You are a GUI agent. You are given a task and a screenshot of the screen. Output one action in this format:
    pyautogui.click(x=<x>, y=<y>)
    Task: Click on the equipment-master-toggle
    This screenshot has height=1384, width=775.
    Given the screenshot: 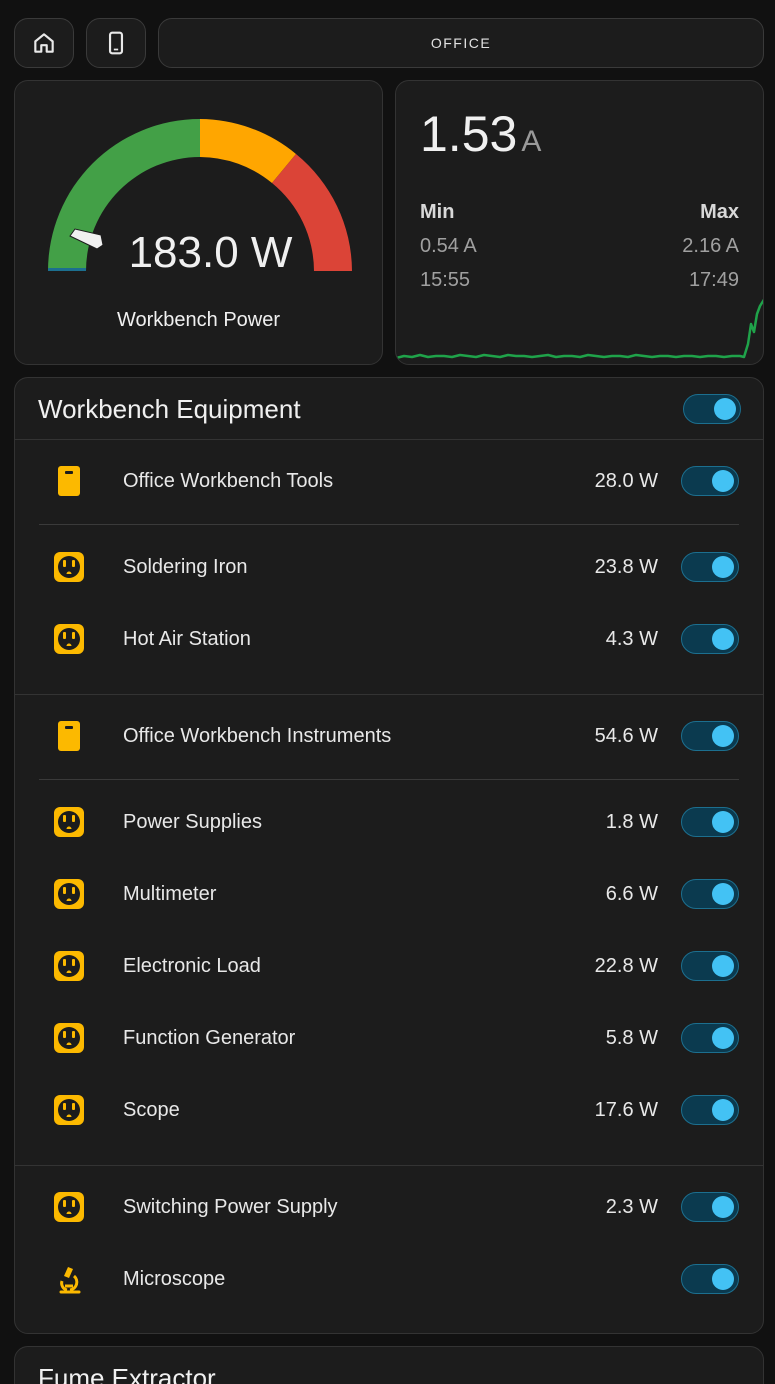 What is the action you would take?
    pyautogui.click(x=712, y=409)
    